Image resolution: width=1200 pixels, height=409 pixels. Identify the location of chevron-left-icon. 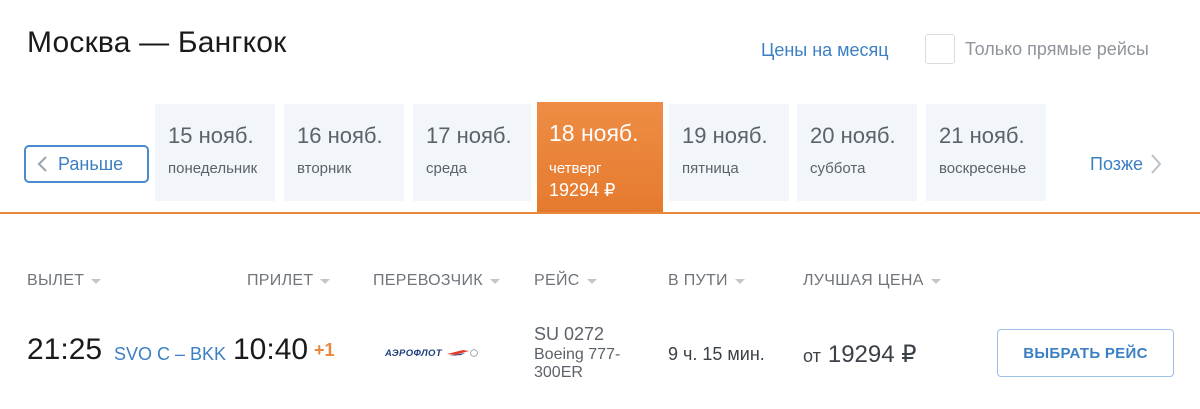
(42, 164).